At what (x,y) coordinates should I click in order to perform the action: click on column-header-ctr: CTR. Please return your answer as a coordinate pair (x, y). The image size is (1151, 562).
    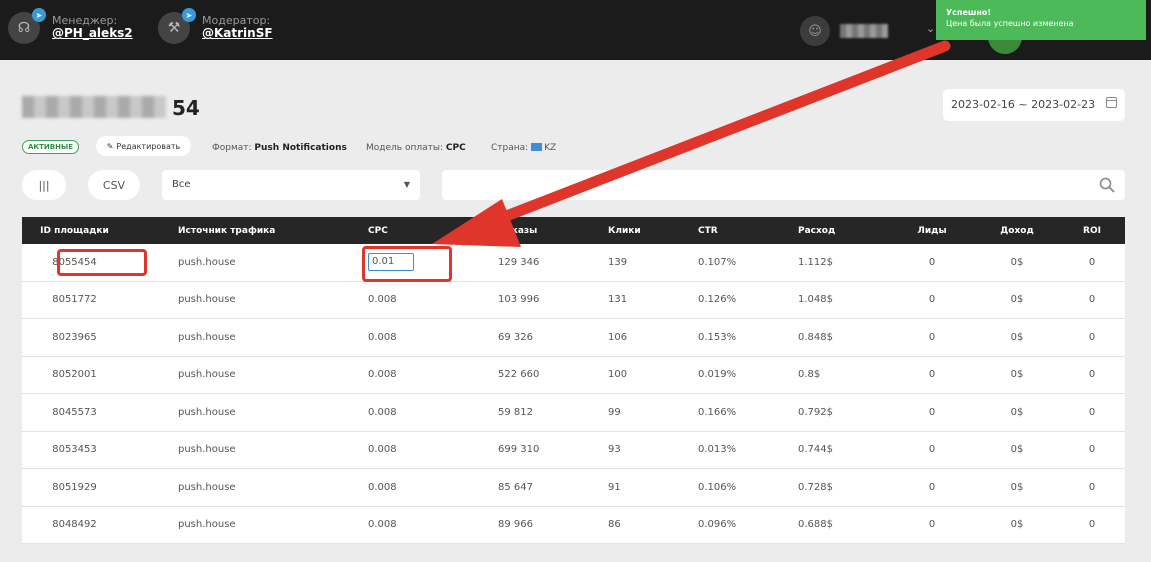
    Looking at the image, I should click on (743, 230).